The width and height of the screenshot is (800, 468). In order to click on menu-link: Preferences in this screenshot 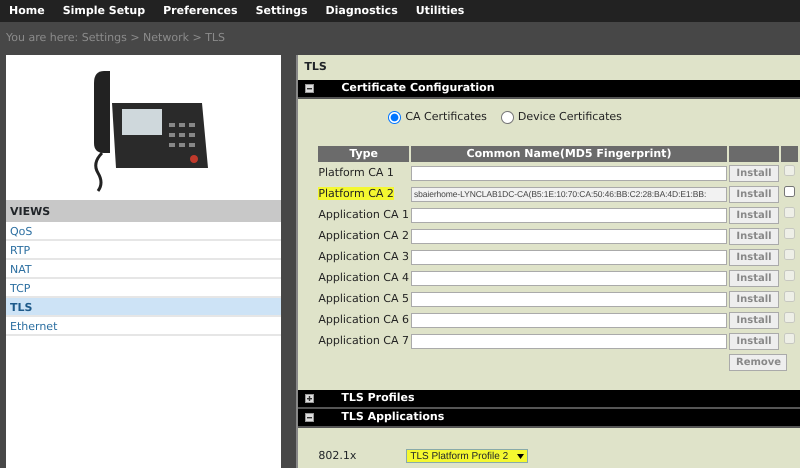, I will do `click(200, 11)`.